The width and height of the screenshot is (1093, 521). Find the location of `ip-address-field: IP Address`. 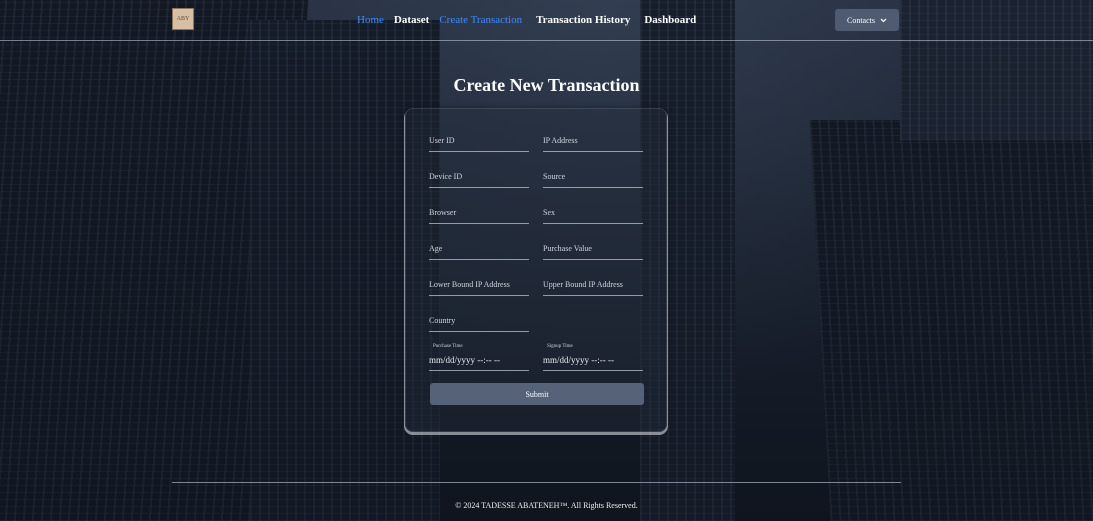

ip-address-field: IP Address is located at coordinates (593, 141).